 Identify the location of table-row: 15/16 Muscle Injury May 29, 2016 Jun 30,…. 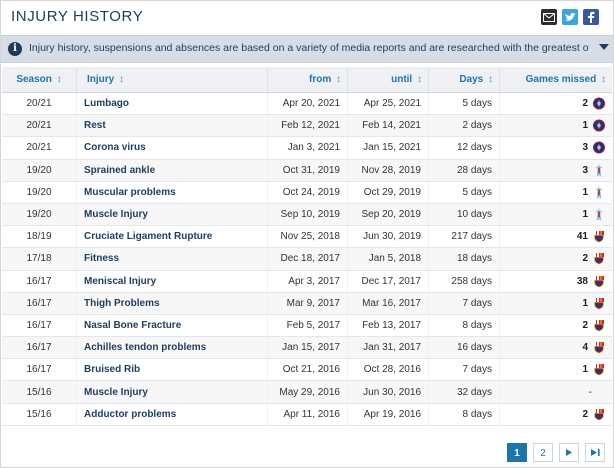
(307, 392).